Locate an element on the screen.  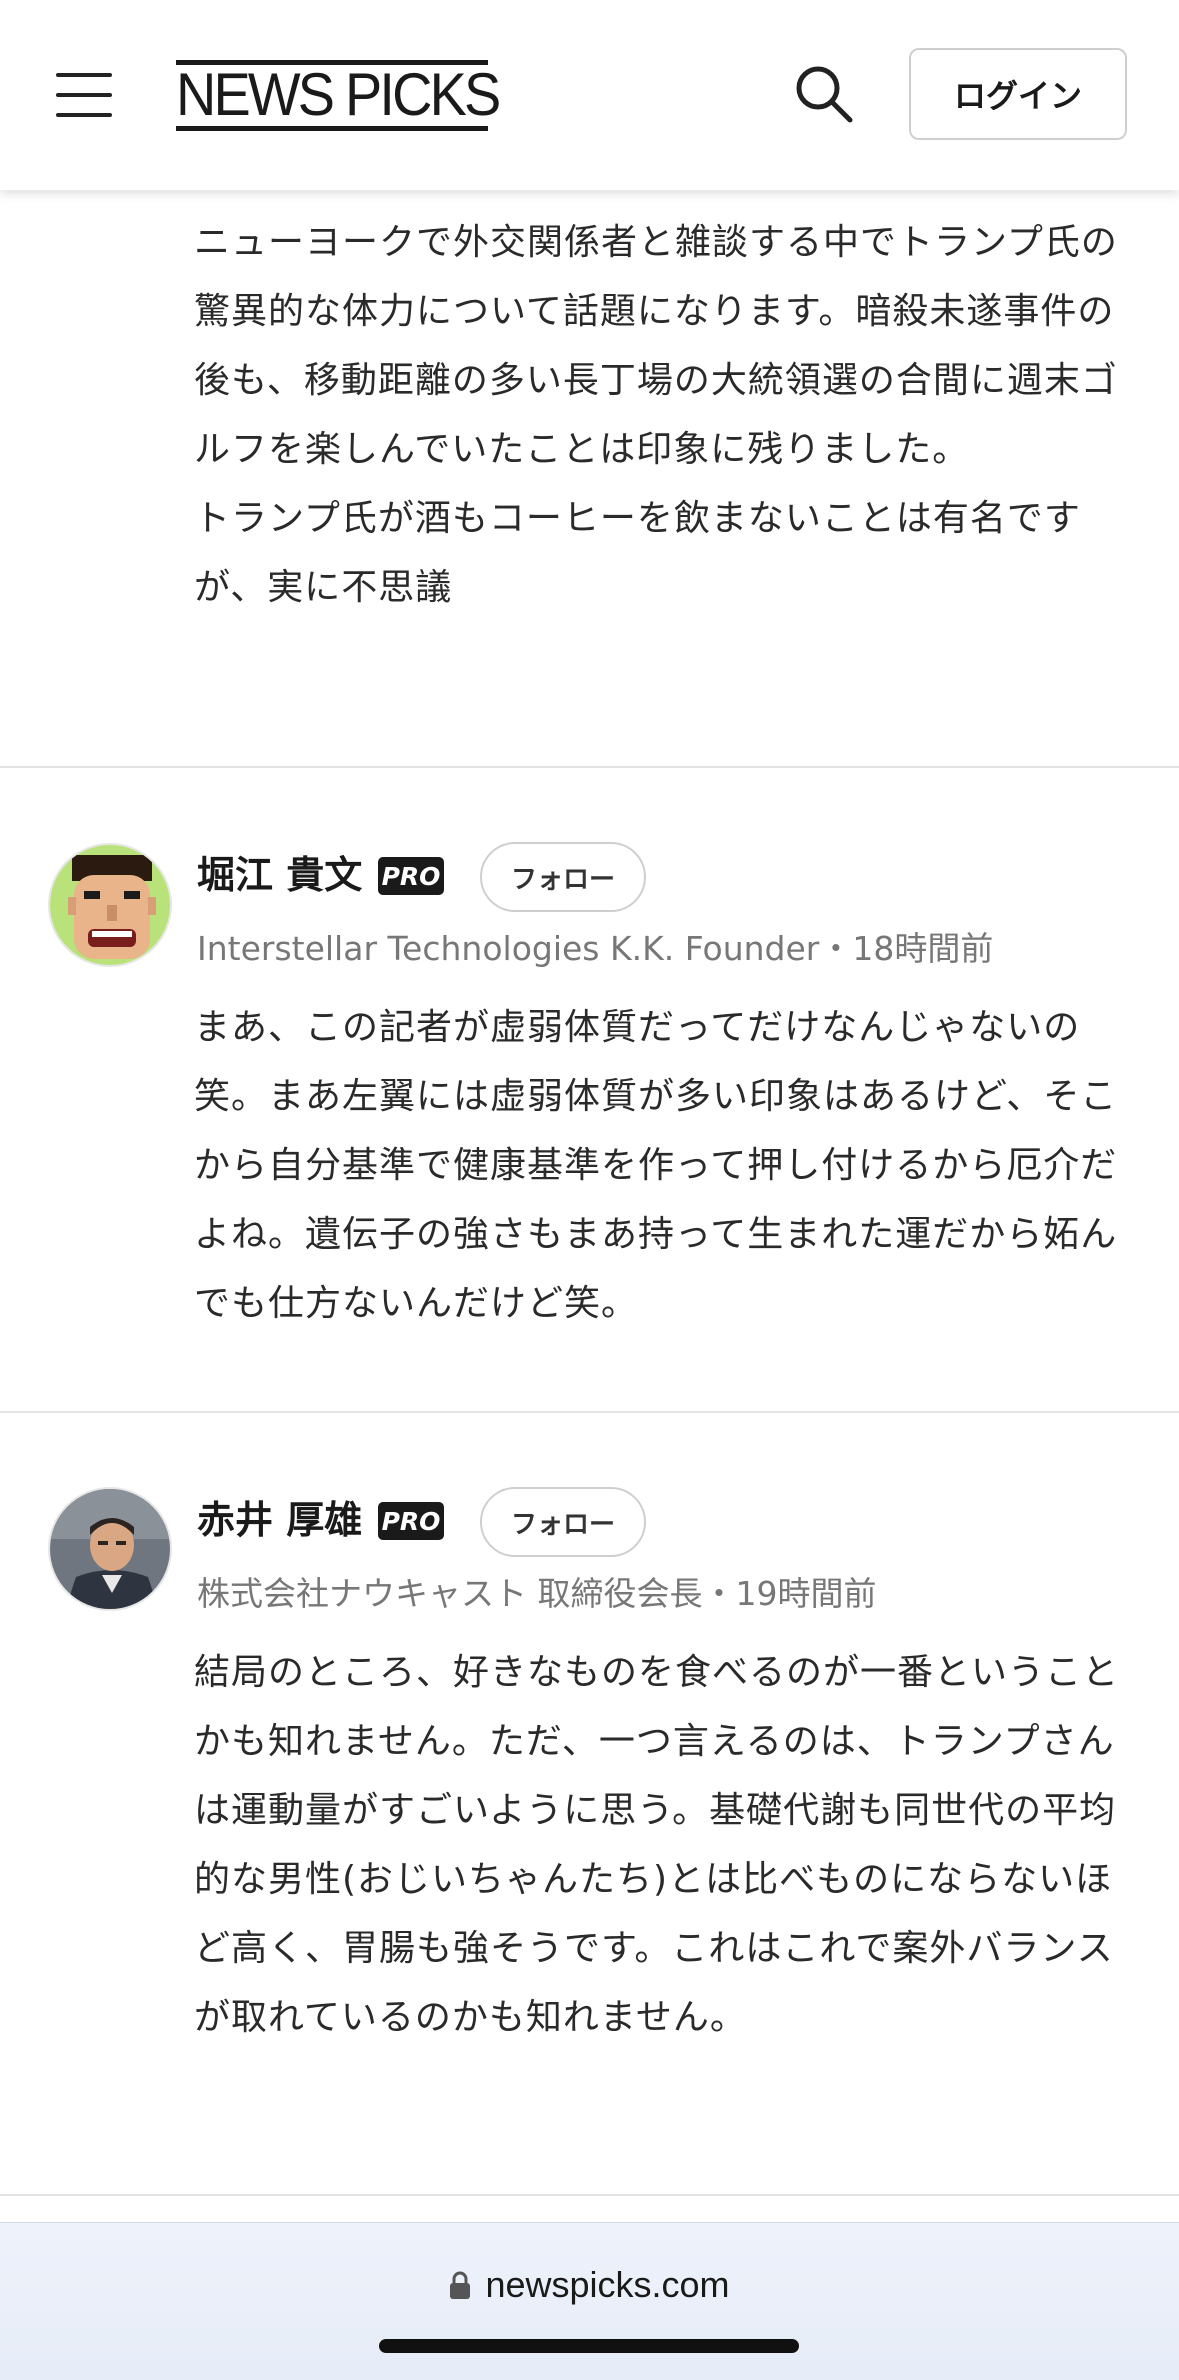
newspicks-logo: NEWS PICKS is located at coordinates (338, 96).